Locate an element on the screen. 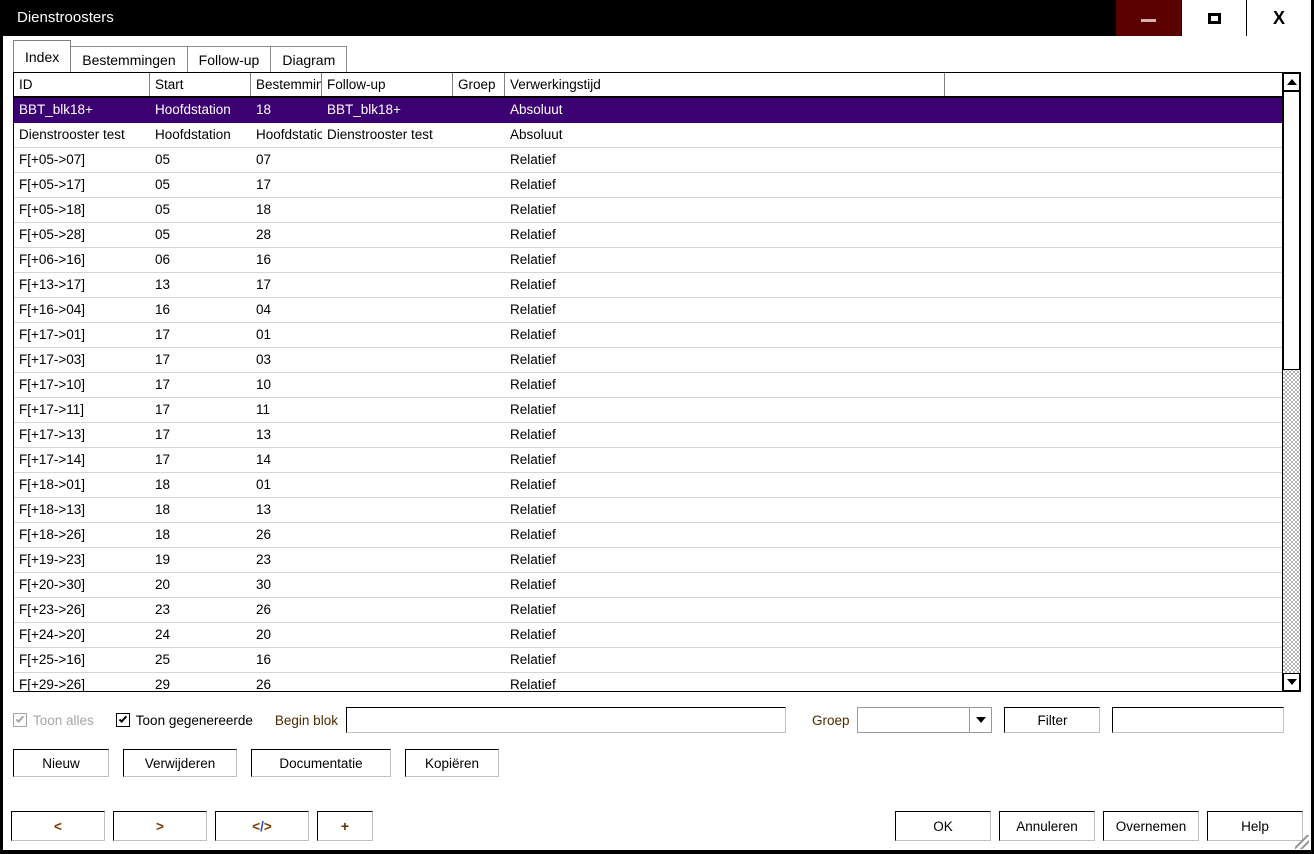 The height and width of the screenshot is (854, 1314). table-row: F[+05->07] 05 07 Relatief is located at coordinates (648, 160).